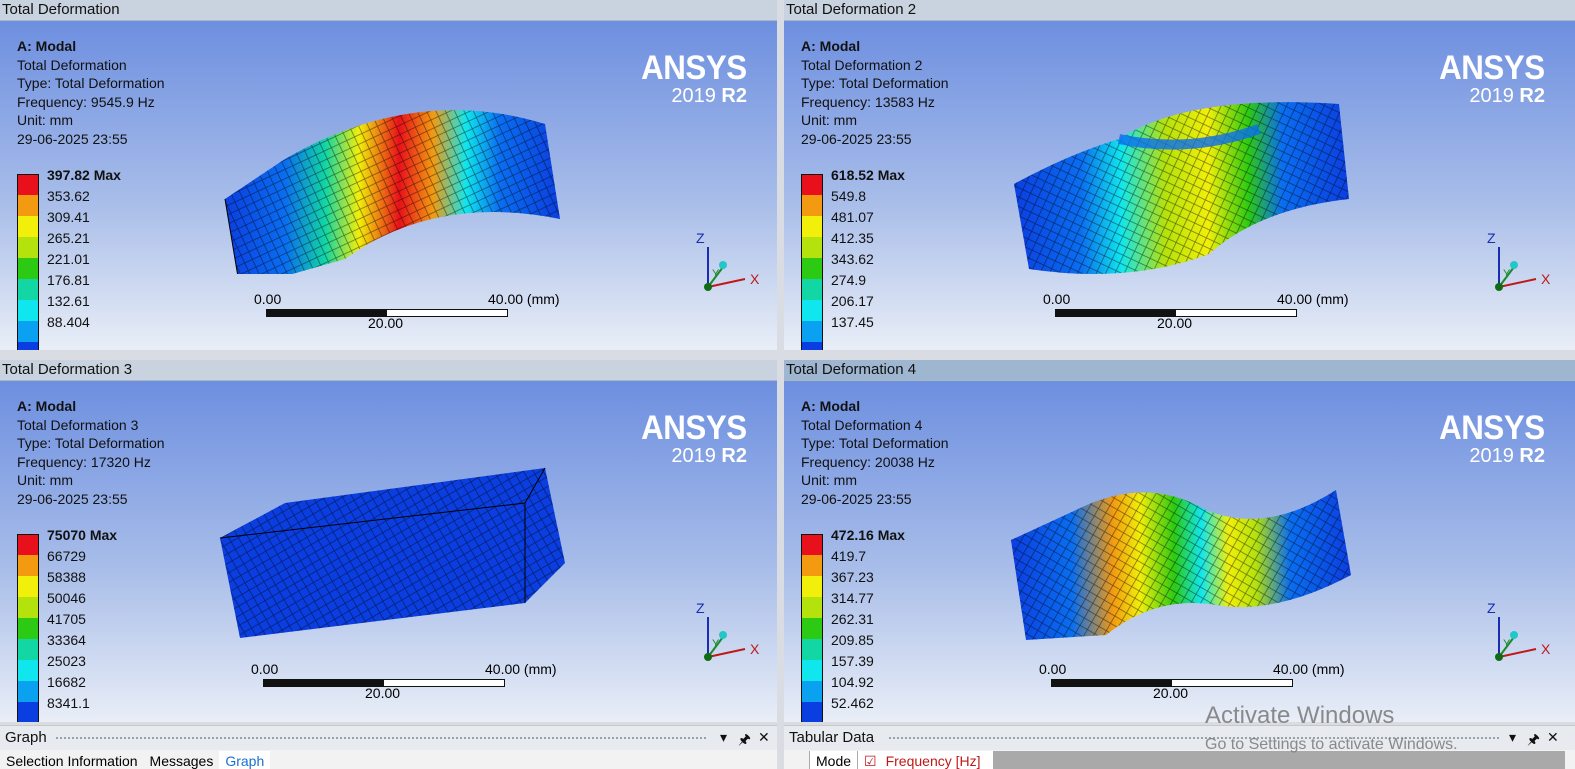  I want to click on column-frequency: ☑ Frequency [Hz], so click(925, 760).